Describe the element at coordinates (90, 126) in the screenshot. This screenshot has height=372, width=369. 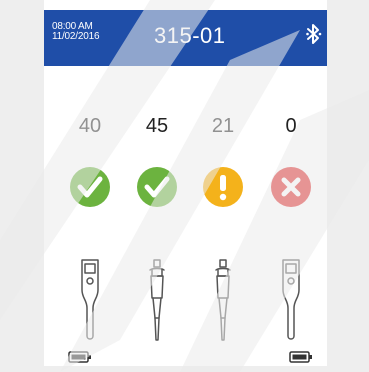
I see `channel-1-count: 40` at that location.